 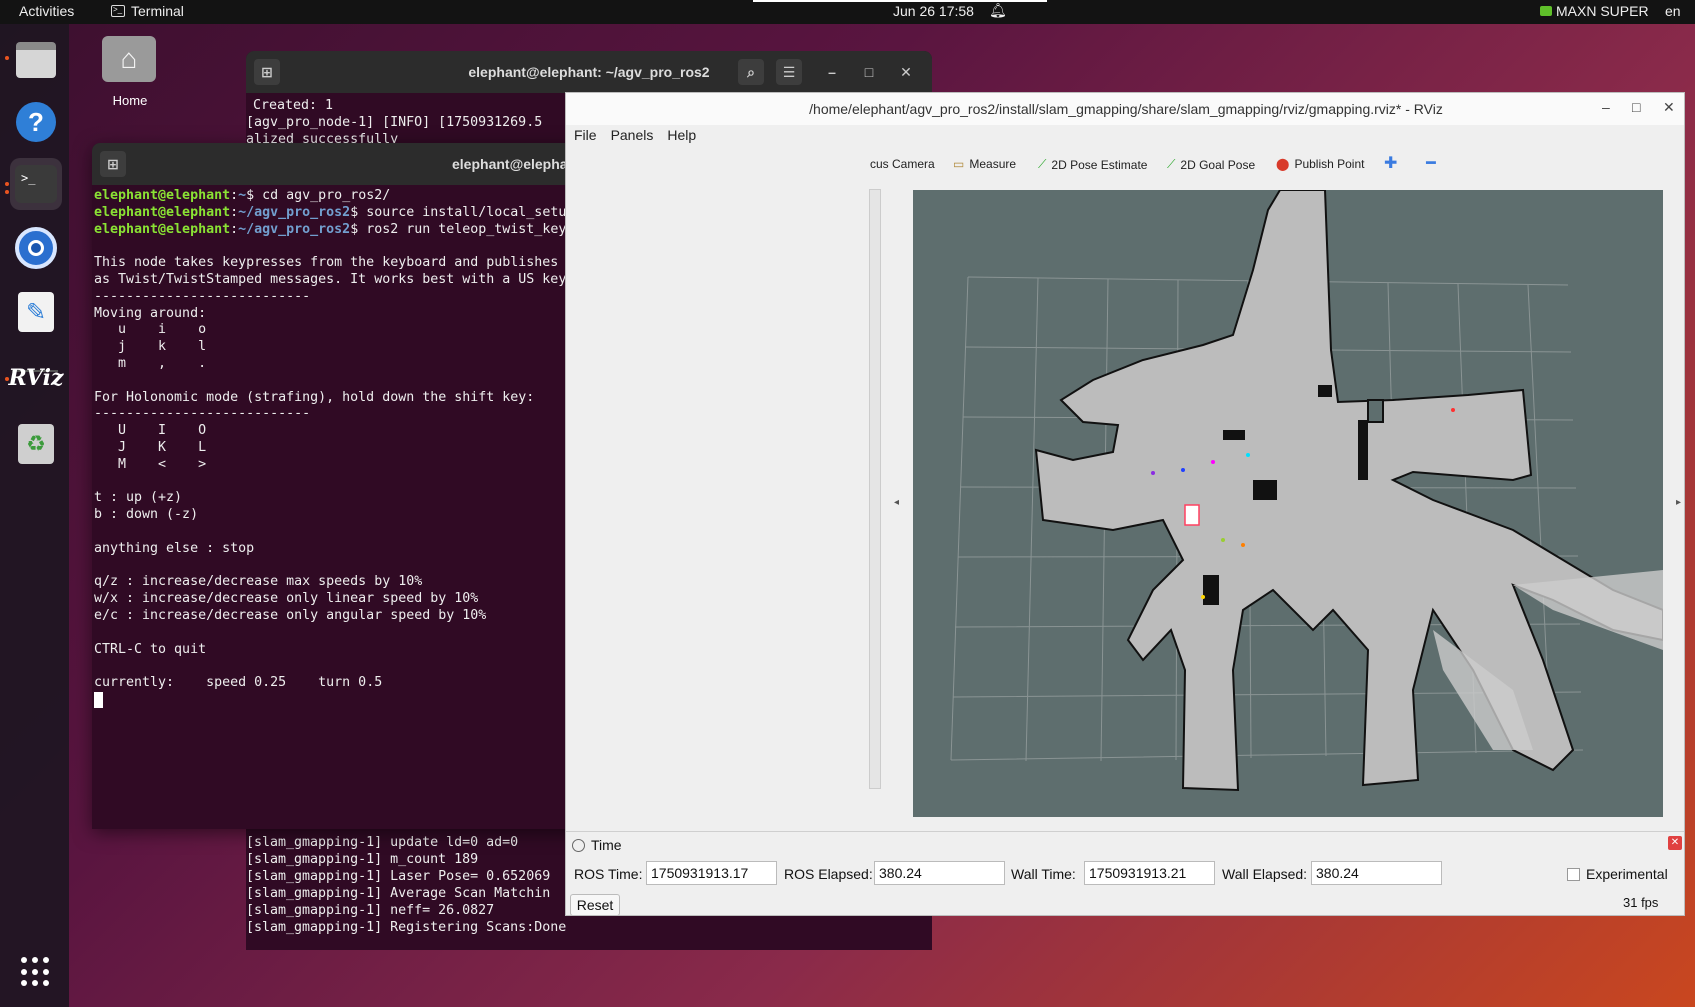 I want to click on displays-scrollbar, so click(x=875, y=489).